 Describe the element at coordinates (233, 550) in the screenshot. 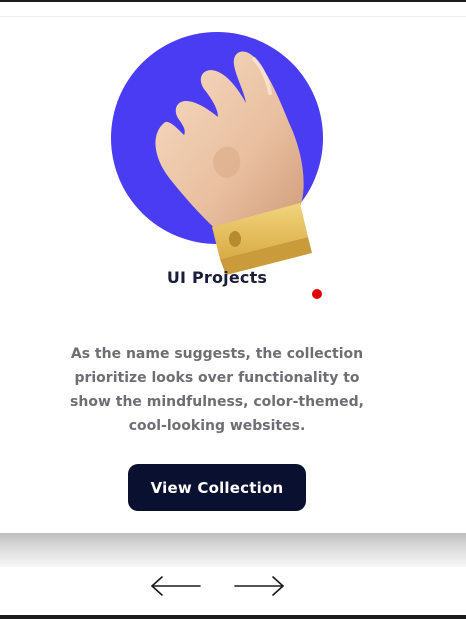

I see `shadow-band` at that location.